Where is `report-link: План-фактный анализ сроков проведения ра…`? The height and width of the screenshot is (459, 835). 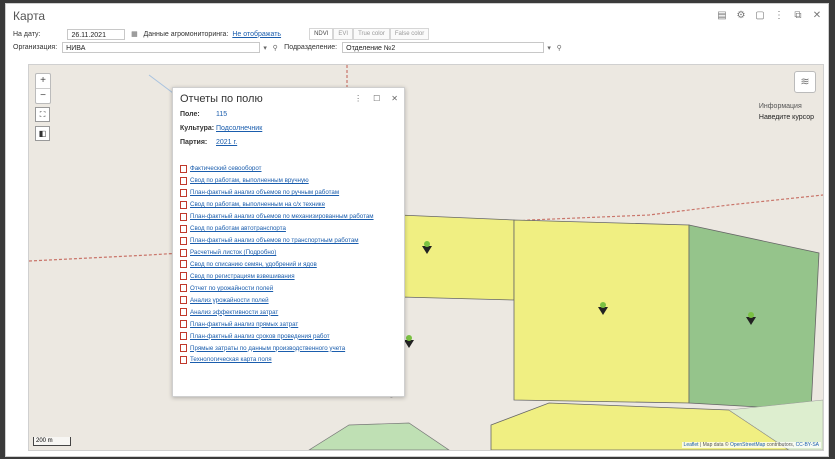
report-link: План-фактный анализ сроков проведения ра… is located at coordinates (277, 336).